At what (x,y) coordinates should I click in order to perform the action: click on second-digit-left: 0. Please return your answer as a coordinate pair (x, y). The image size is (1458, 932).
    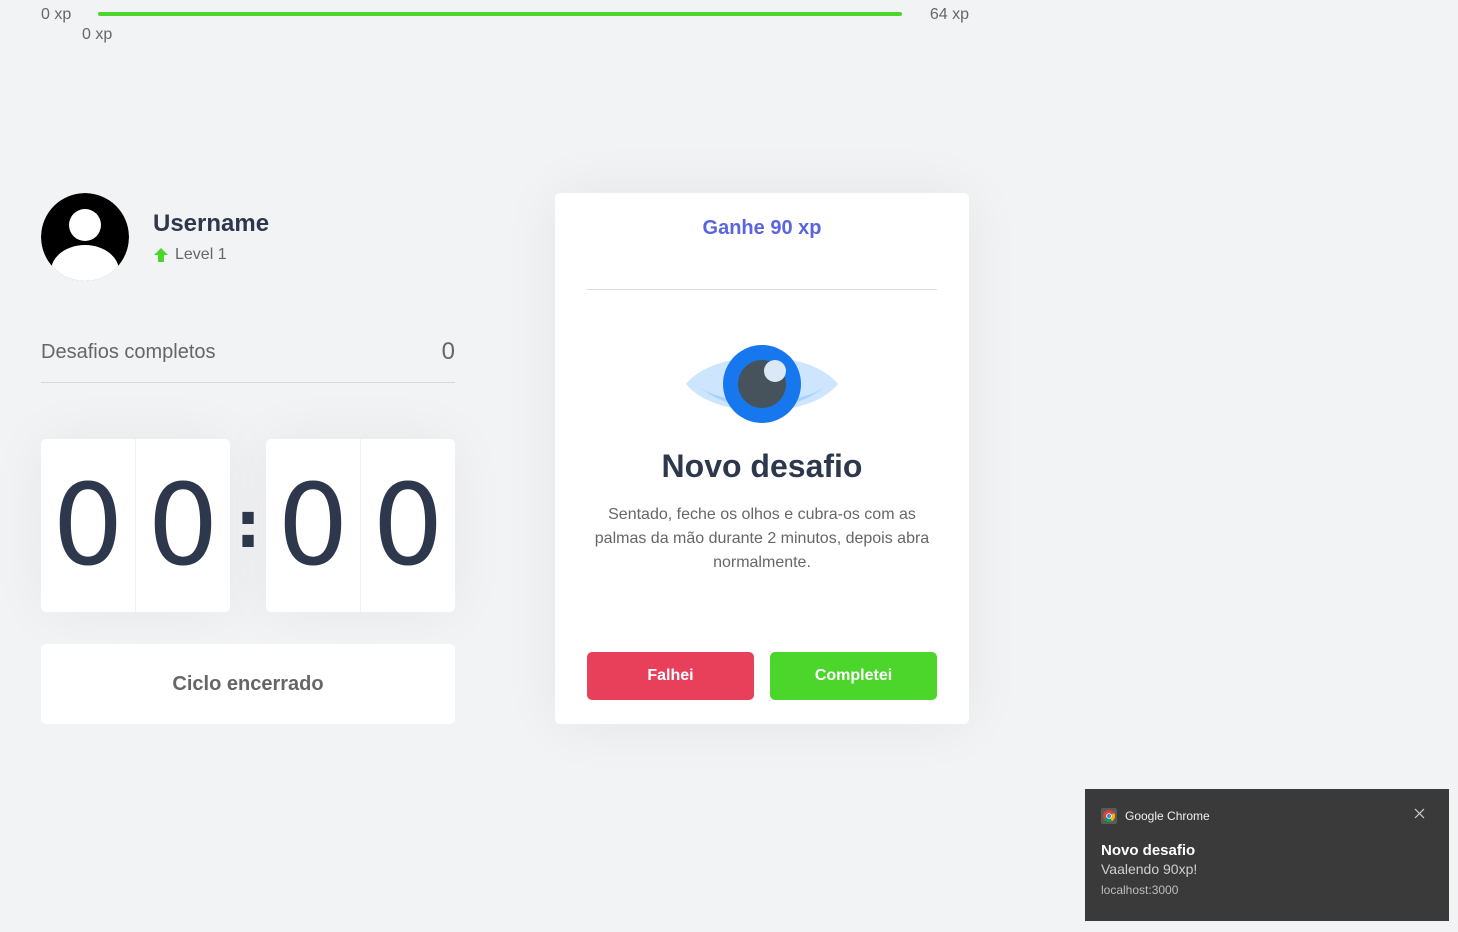
    Looking at the image, I should click on (313, 525).